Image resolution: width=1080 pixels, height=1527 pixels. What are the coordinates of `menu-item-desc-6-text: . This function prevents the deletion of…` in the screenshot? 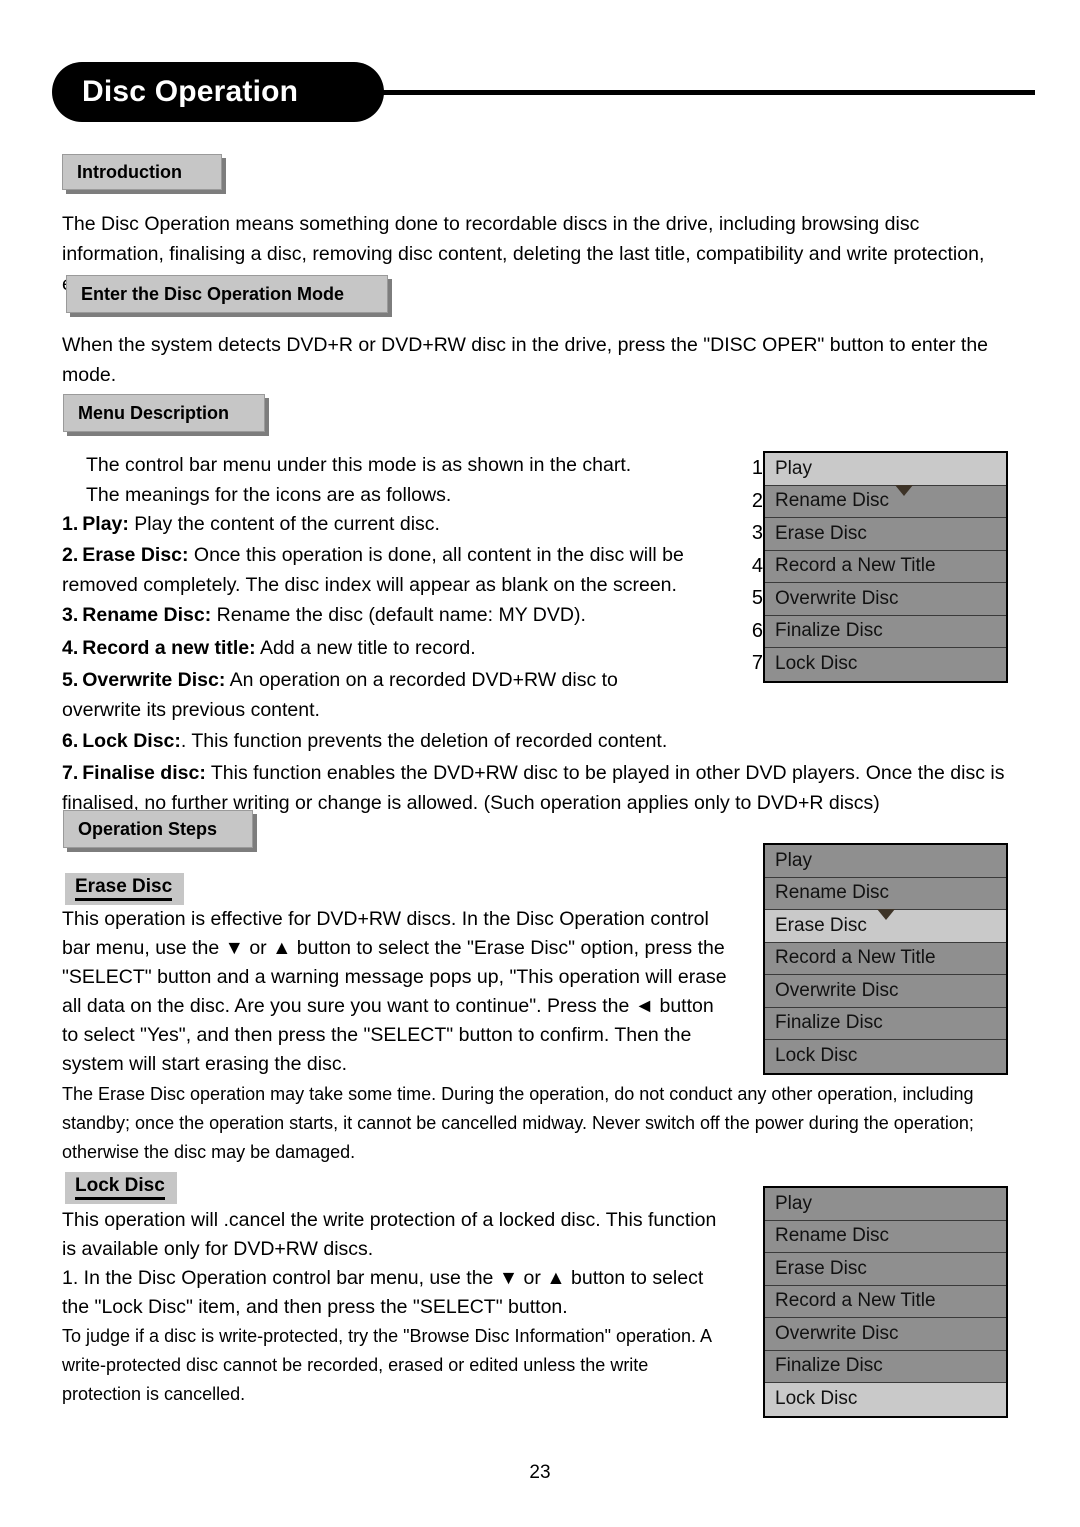 It's located at (424, 741).